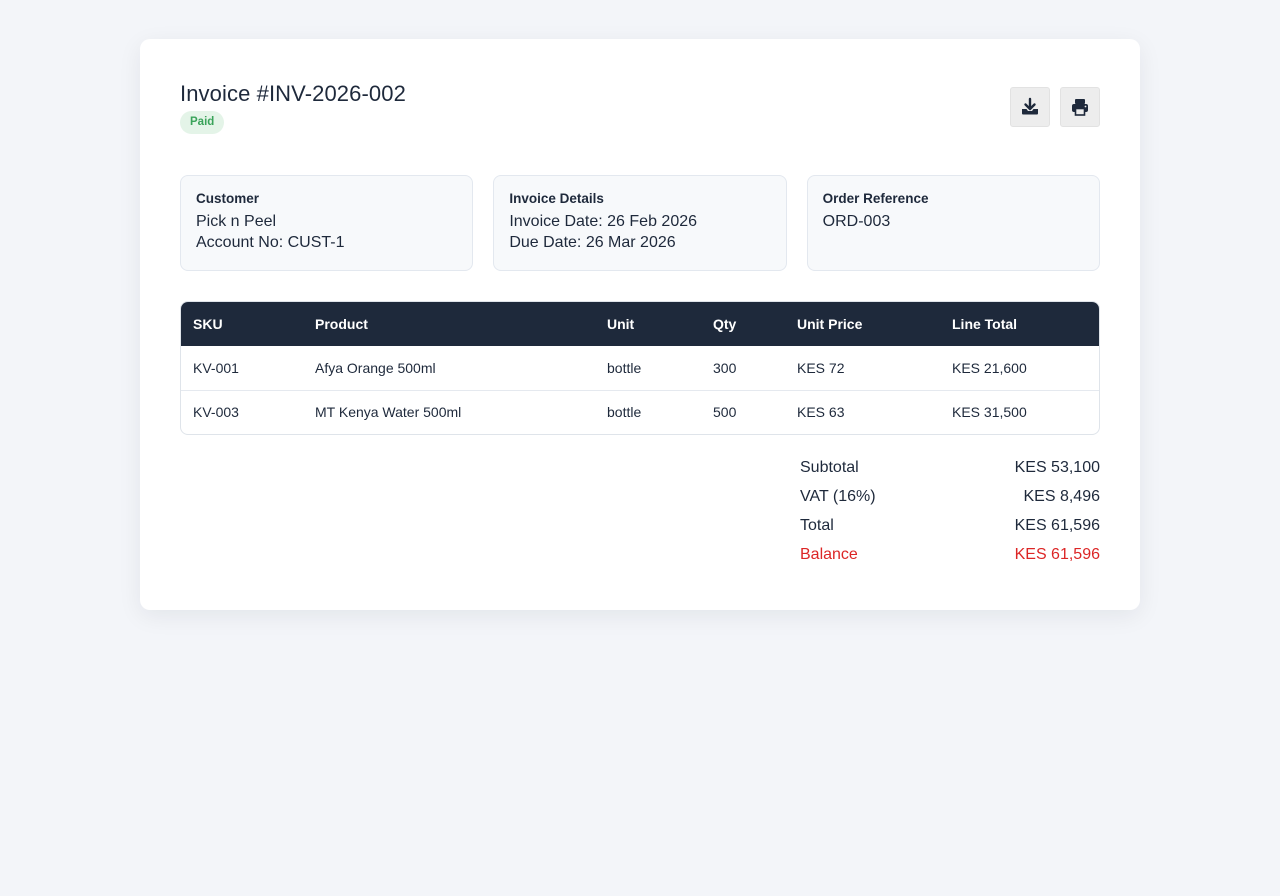 The width and height of the screenshot is (1280, 896). Describe the element at coordinates (829, 554) in the screenshot. I see `balance-label: Balance` at that location.